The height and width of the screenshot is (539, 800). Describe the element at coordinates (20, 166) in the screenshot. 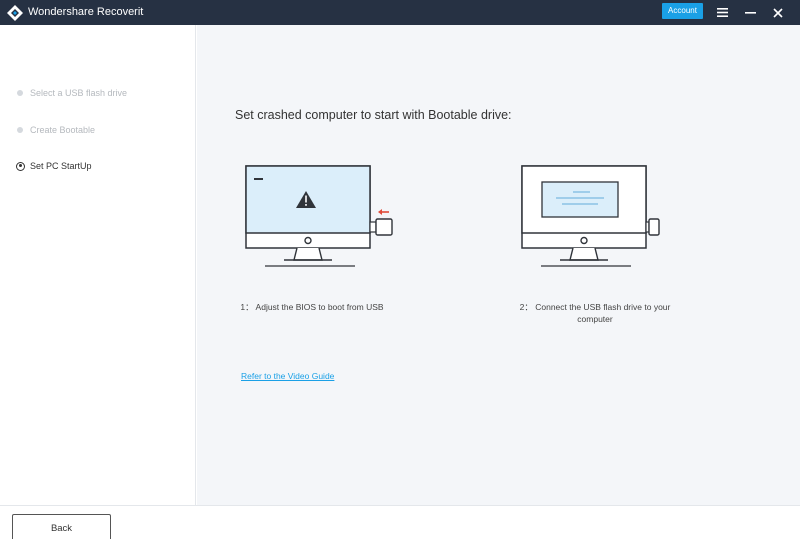

I see `step-active-radio-icon` at that location.